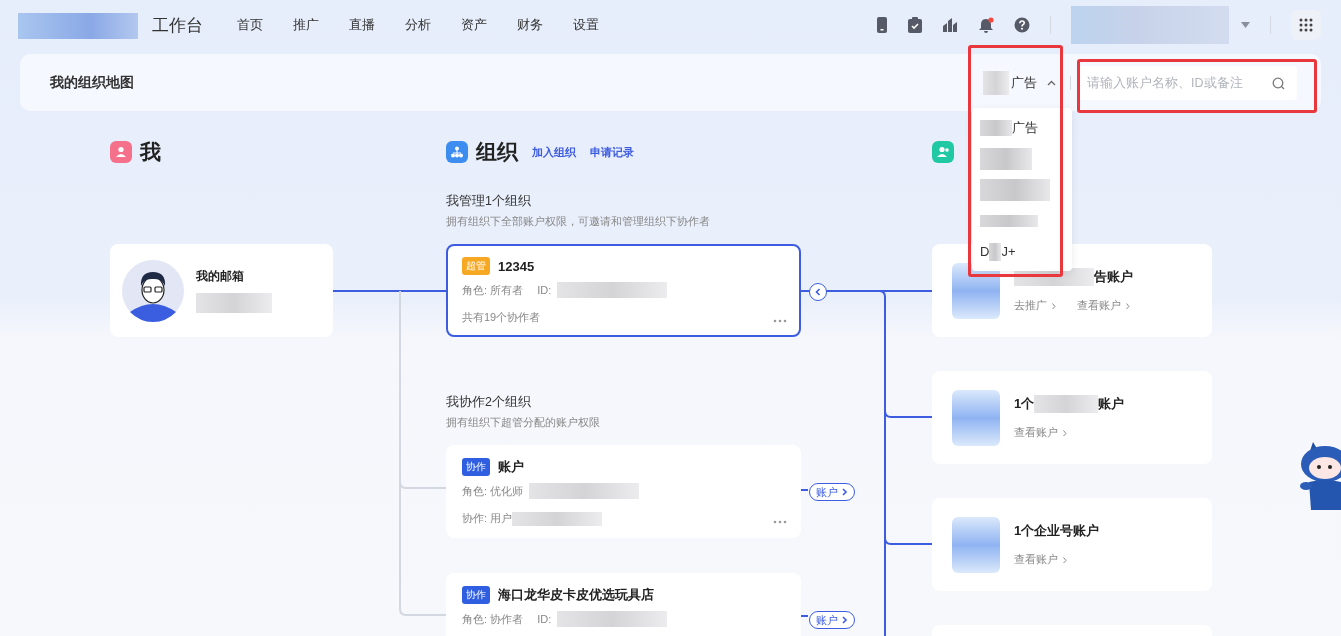 Image resolution: width=1341 pixels, height=636 pixels. What do you see at coordinates (554, 152) in the screenshot?
I see `header-link: 加入组织` at bounding box center [554, 152].